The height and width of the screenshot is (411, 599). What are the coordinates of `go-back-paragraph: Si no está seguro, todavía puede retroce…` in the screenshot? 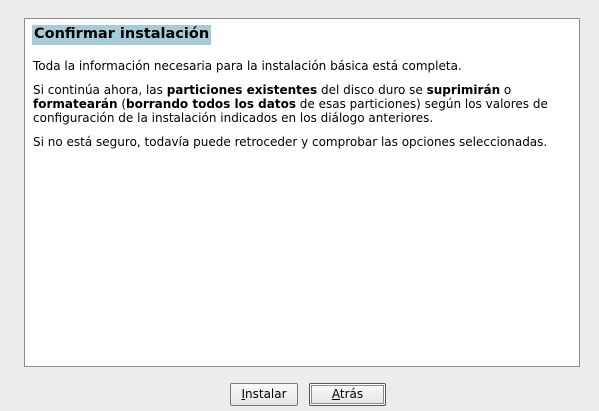 It's located at (290, 142).